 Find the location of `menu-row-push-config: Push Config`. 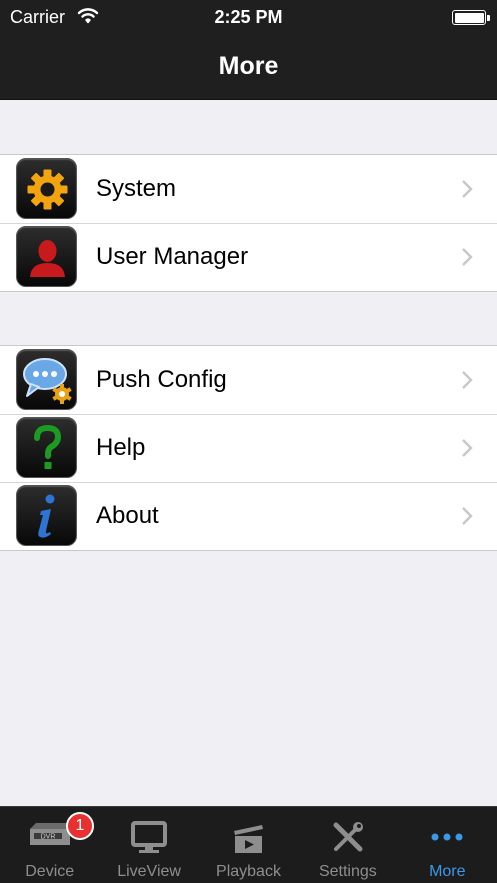

menu-row-push-config: Push Config is located at coordinates (248, 380).